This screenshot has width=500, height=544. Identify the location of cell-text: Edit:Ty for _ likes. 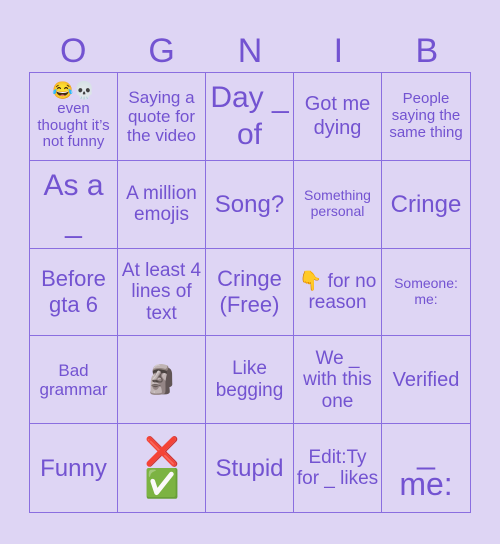
(337, 468).